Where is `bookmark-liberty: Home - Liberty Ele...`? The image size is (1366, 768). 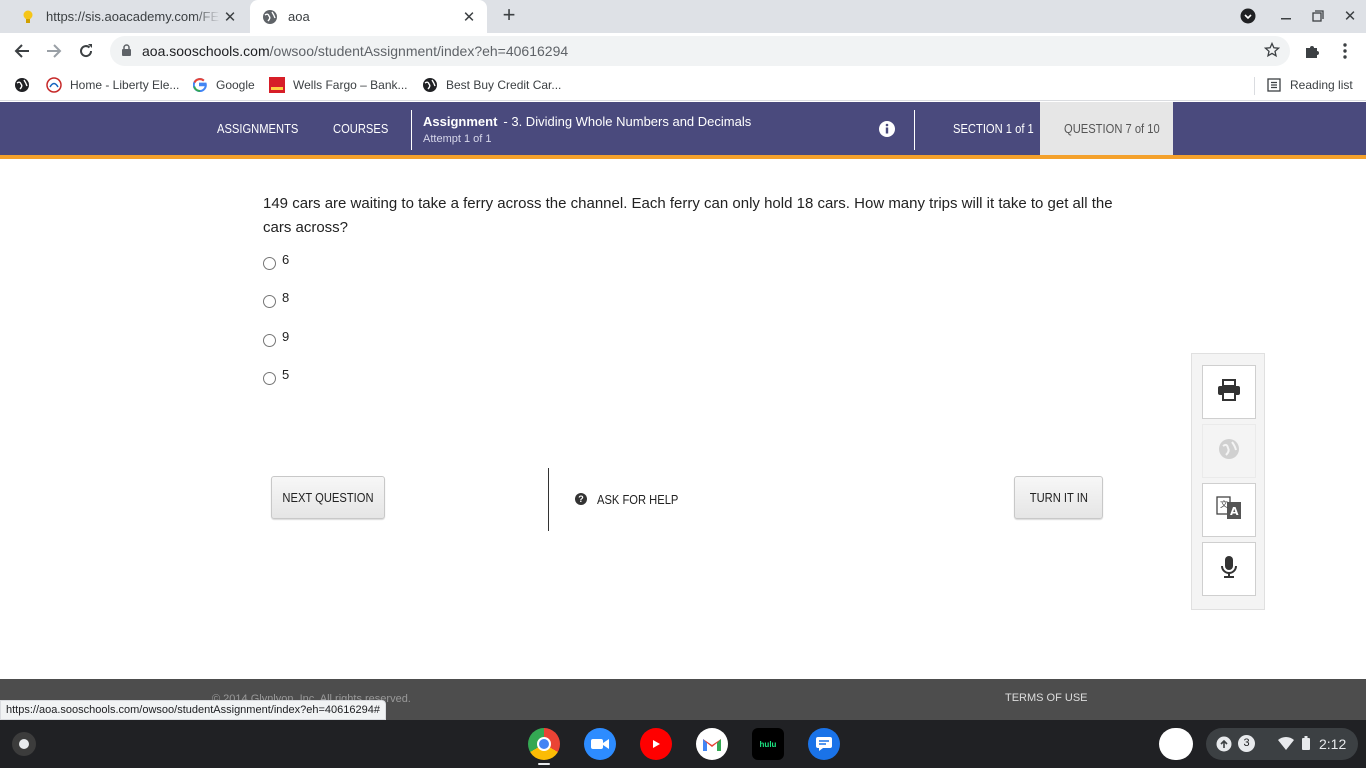
bookmark-liberty: Home - Liberty Ele... is located at coordinates (112, 85).